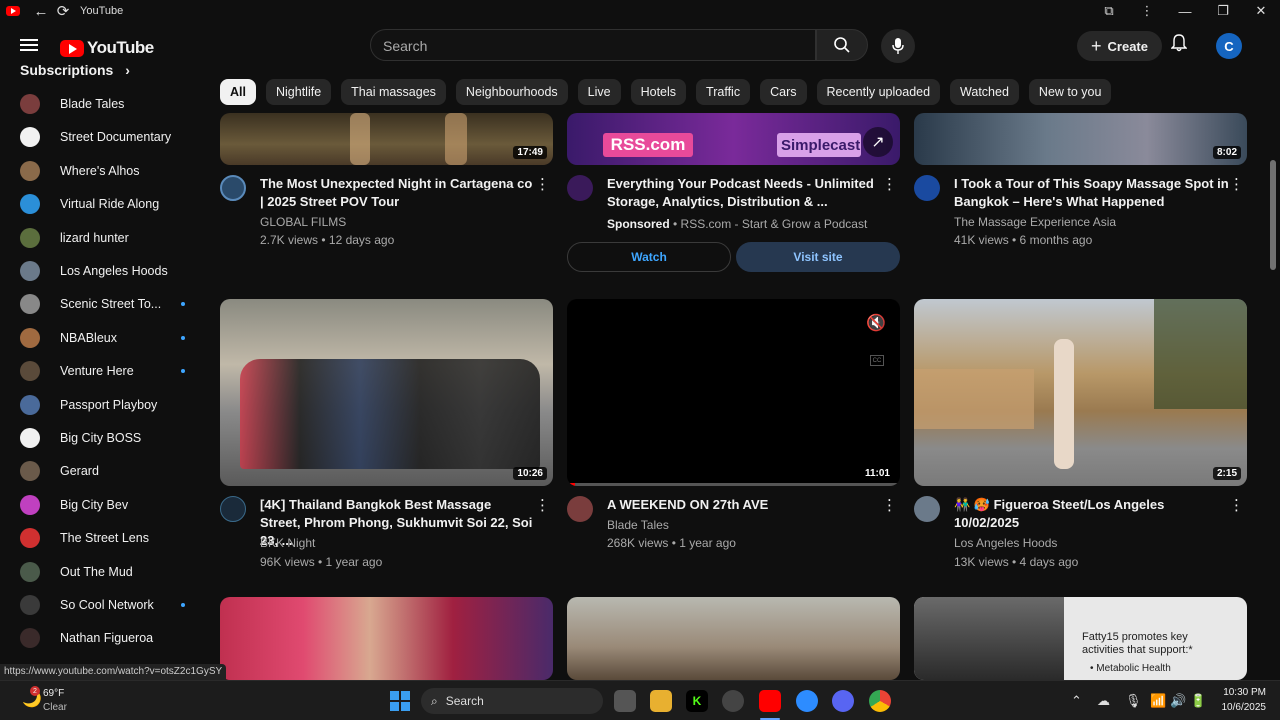  Describe the element at coordinates (102, 405) in the screenshot. I see `sidebar-subscription-item: Passport Playboy` at that location.